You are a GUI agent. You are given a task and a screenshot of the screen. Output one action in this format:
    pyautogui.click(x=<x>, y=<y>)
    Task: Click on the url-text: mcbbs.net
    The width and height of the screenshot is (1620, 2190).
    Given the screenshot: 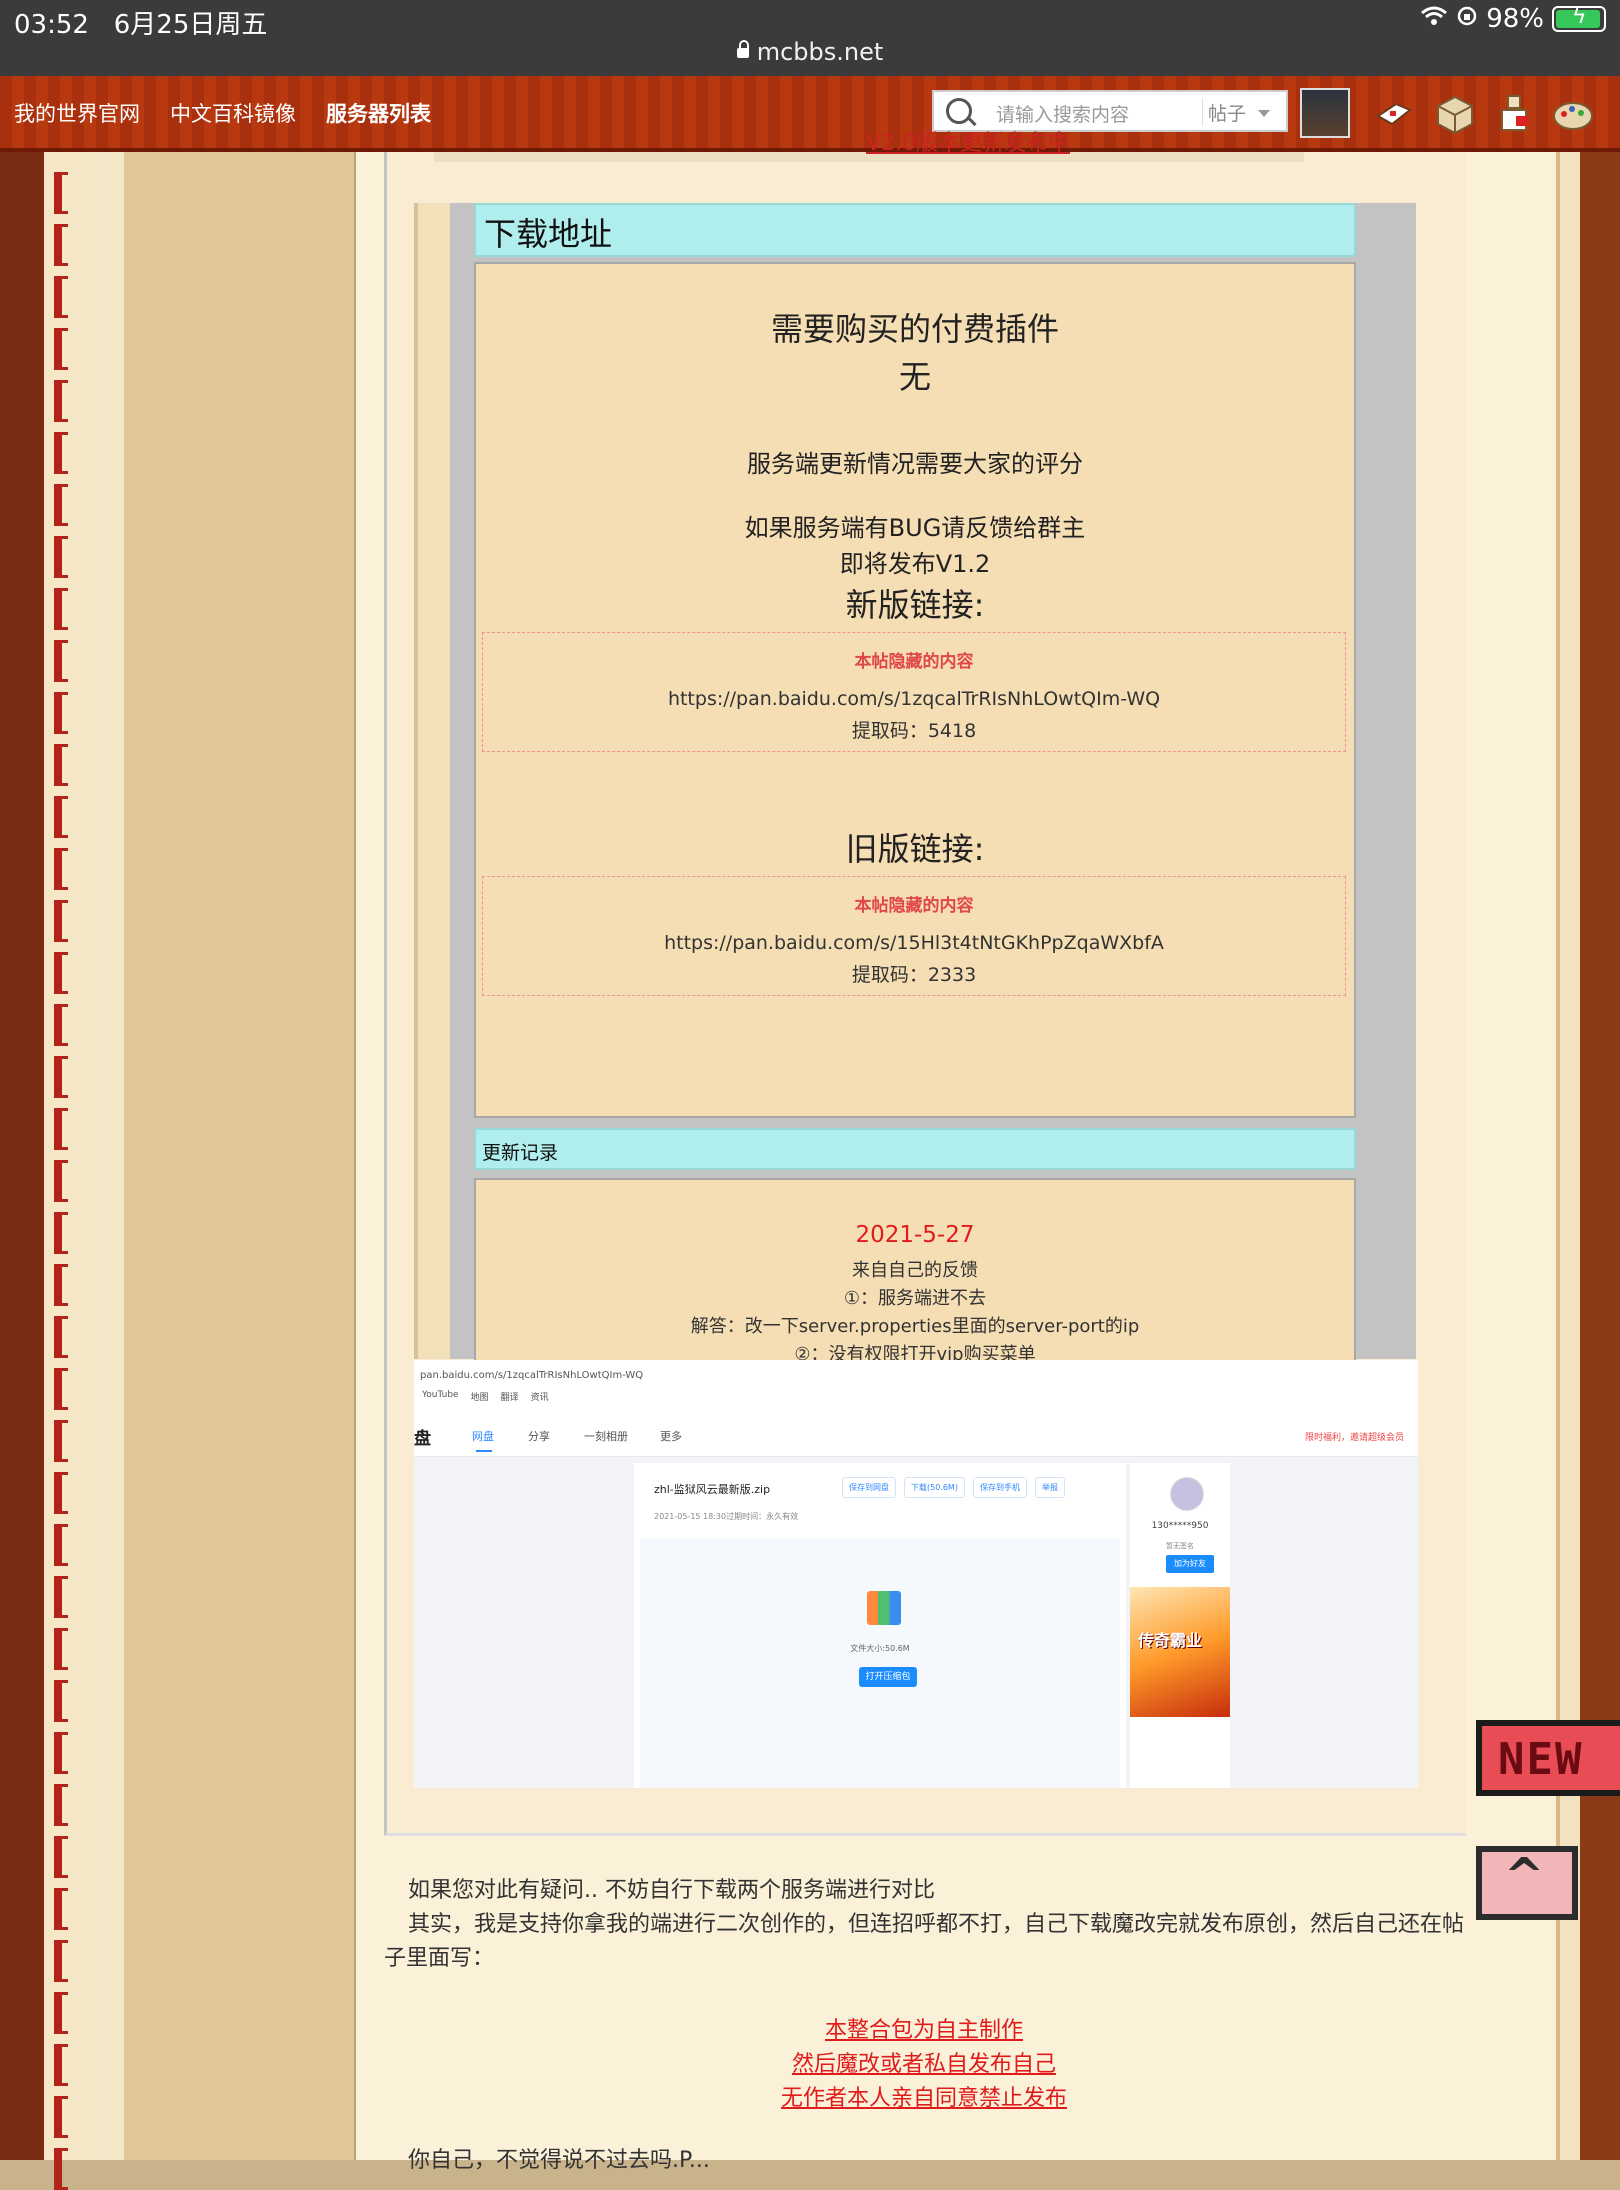 What is the action you would take?
    pyautogui.click(x=820, y=52)
    